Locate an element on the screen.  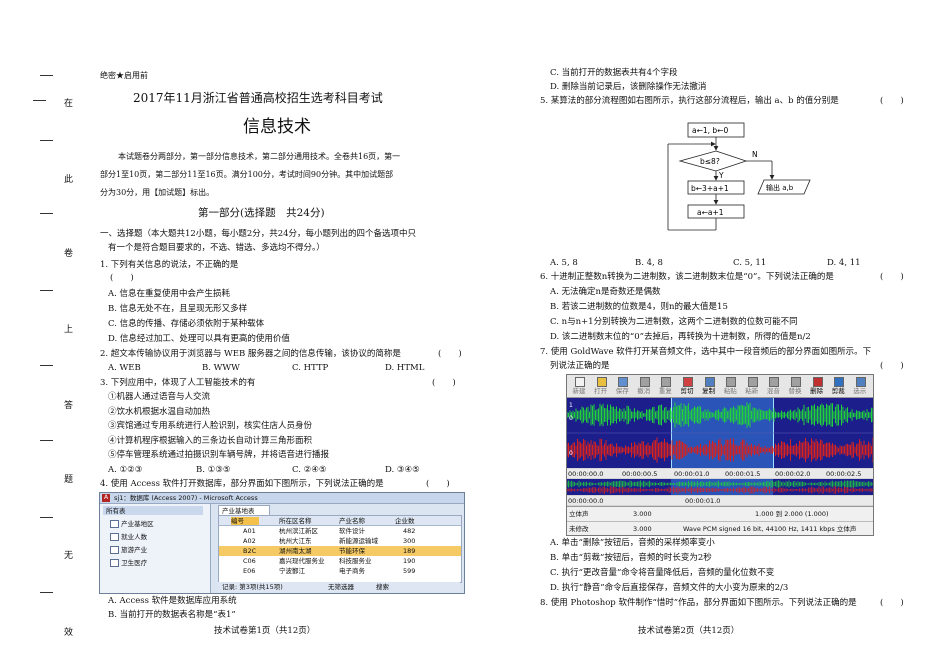
col-header-label: 所在区名称 is located at coordinates (295, 521).